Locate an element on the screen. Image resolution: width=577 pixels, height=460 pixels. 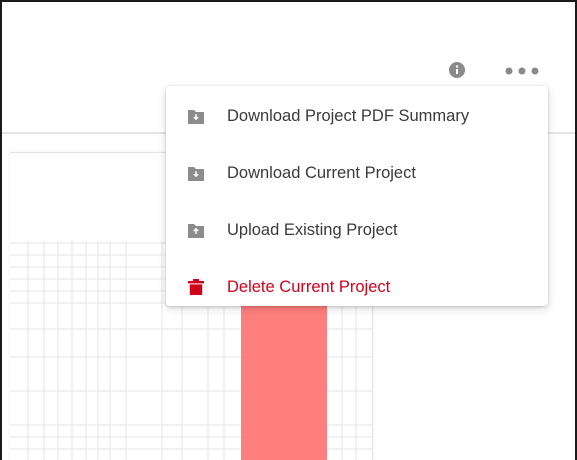
info-icon is located at coordinates (457, 70).